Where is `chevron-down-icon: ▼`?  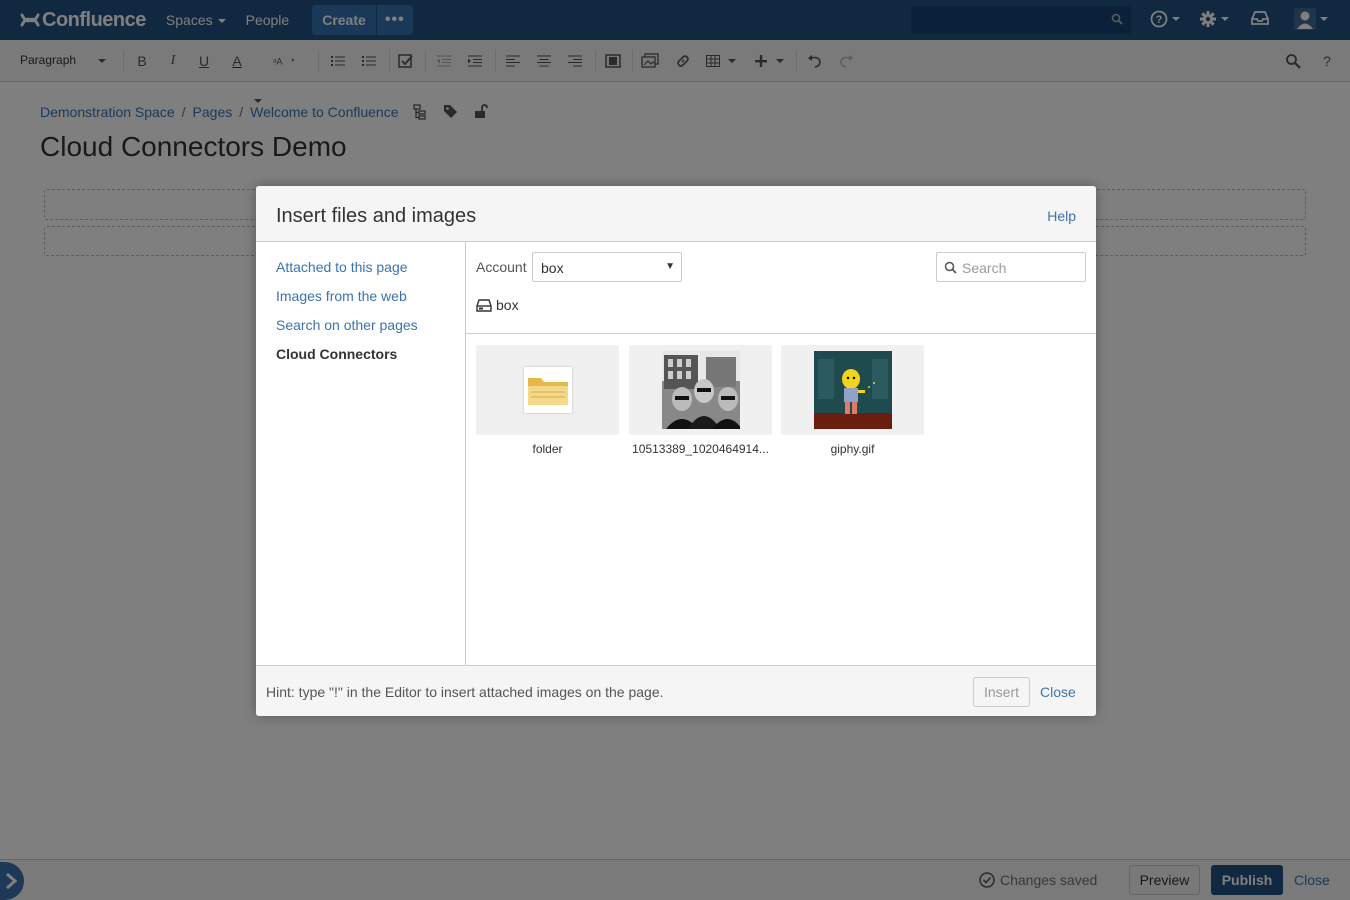 chevron-down-icon: ▼ is located at coordinates (670, 266).